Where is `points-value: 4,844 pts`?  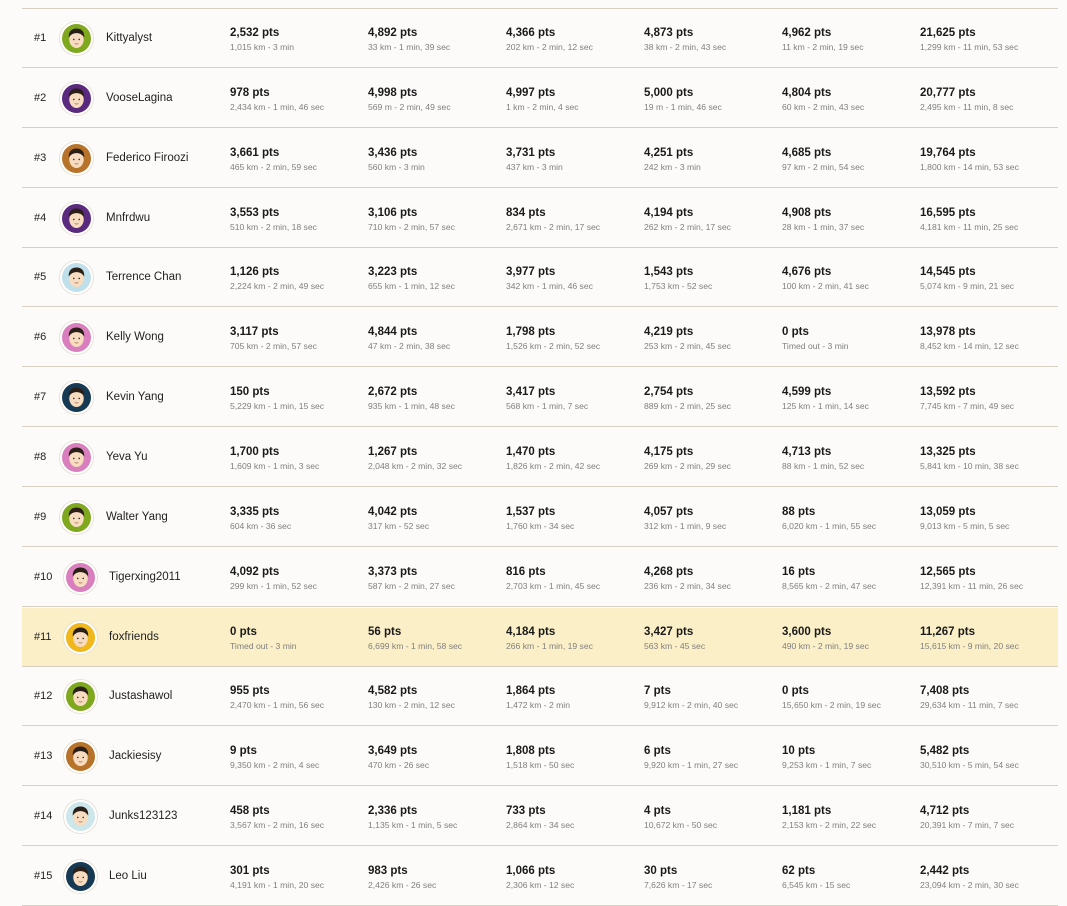 points-value: 4,844 pts is located at coordinates (393, 332).